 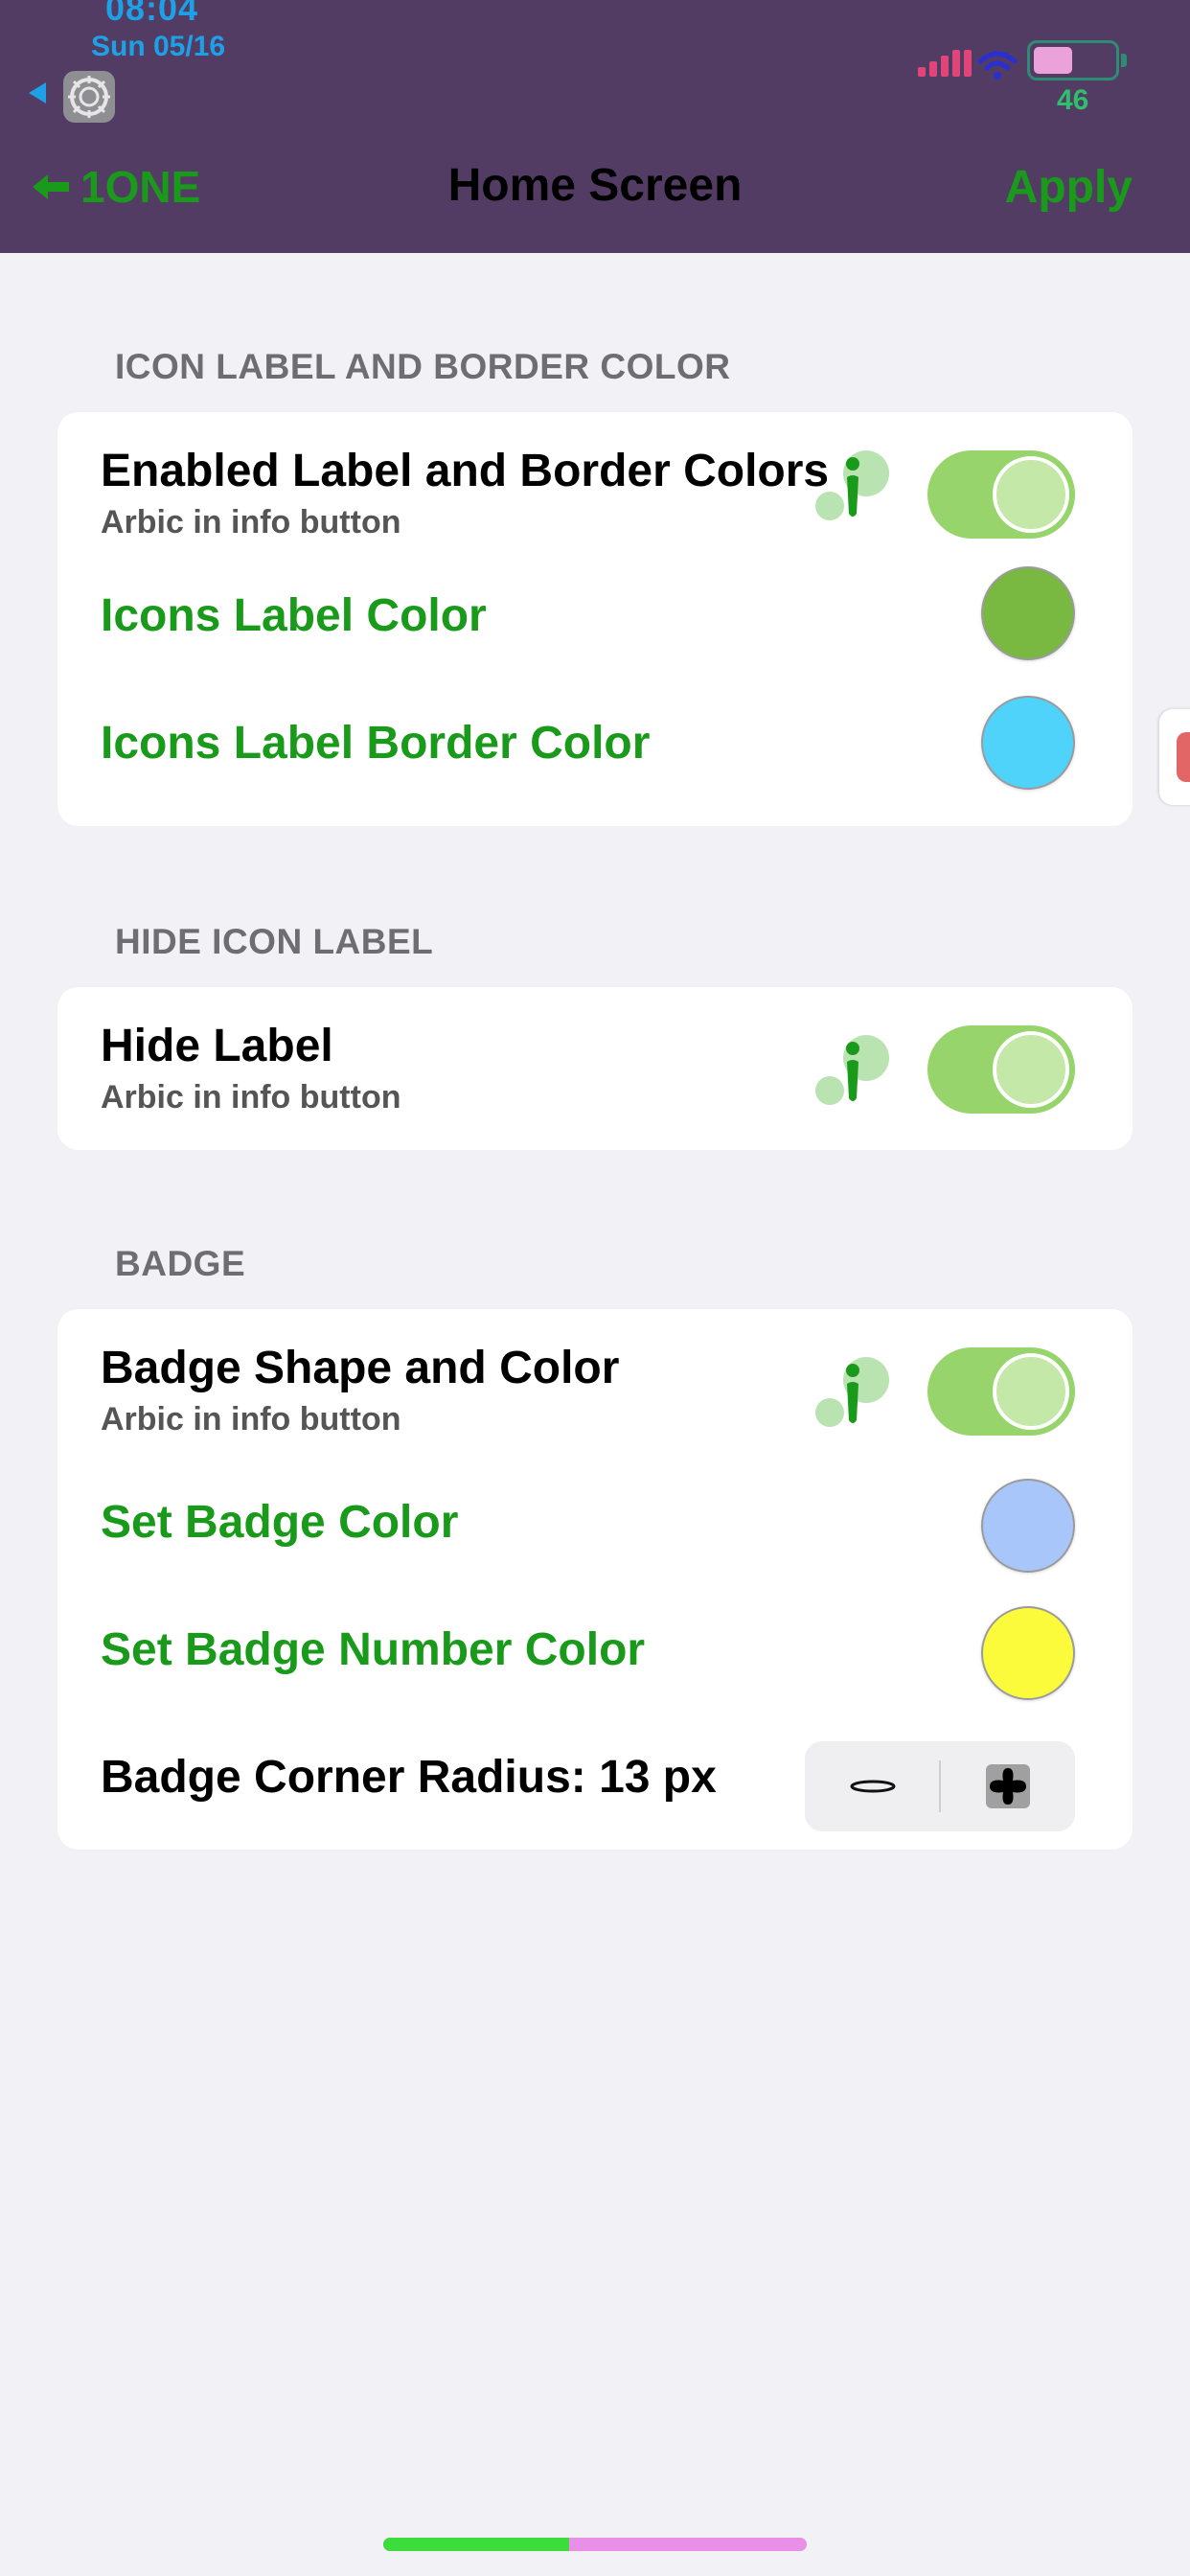 What do you see at coordinates (217, 1046) in the screenshot?
I see `row-title: Hide Label` at bounding box center [217, 1046].